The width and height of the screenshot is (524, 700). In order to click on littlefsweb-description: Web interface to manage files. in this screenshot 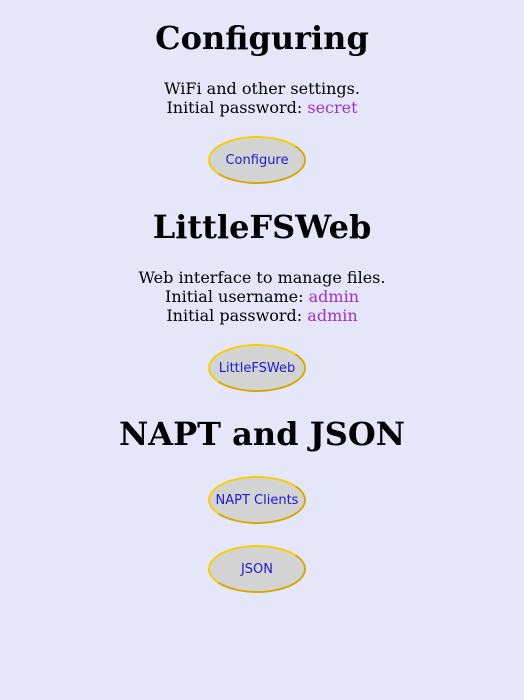, I will do `click(262, 277)`.